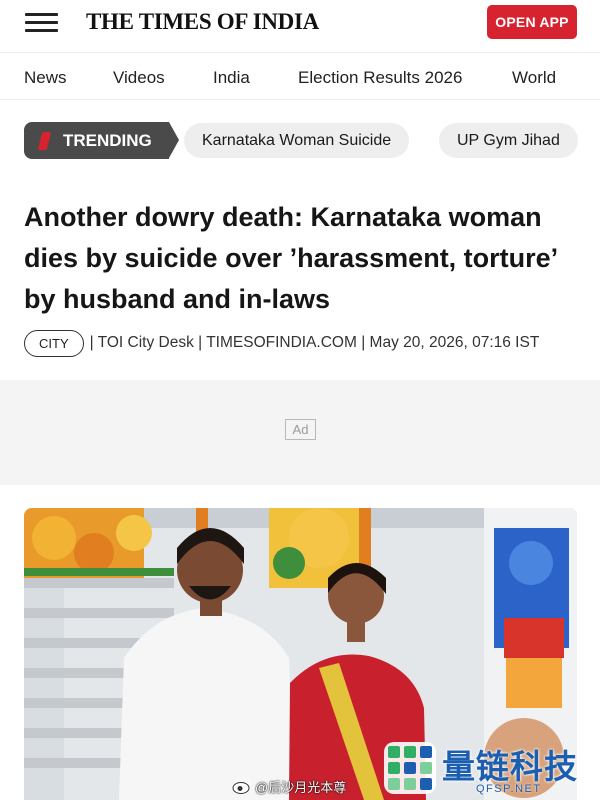 The width and height of the screenshot is (600, 800). What do you see at coordinates (301, 787) in the screenshot?
I see `weibo-handle: @后沙月光本尊` at bounding box center [301, 787].